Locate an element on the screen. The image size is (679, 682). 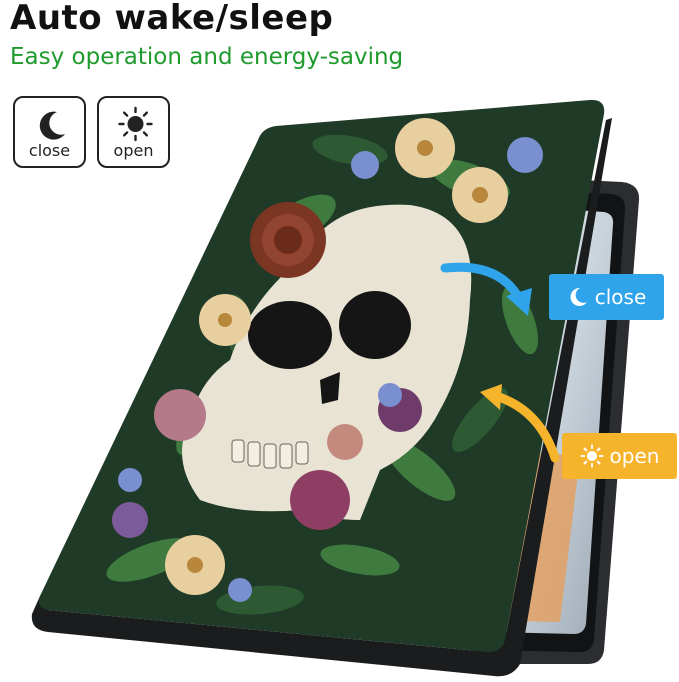
close-callout: close is located at coordinates (606, 297).